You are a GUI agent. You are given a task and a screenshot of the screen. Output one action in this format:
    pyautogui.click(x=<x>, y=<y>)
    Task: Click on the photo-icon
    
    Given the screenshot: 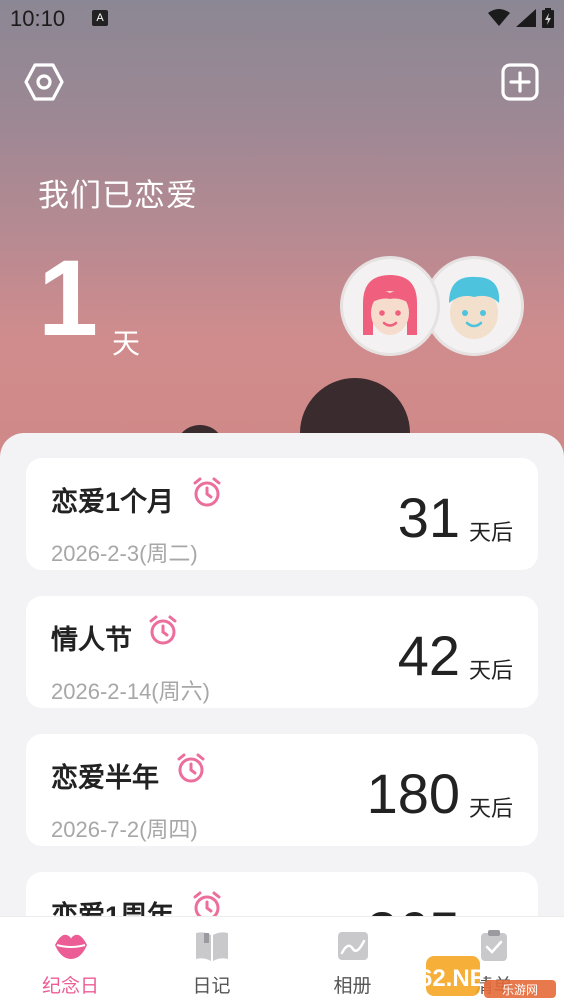 What is the action you would take?
    pyautogui.click(x=353, y=946)
    